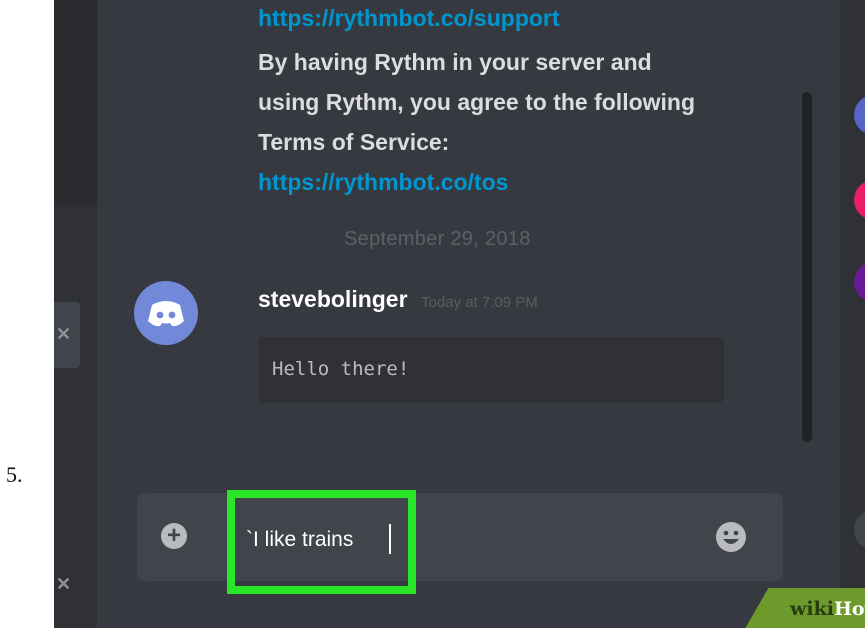 The image size is (865, 628). I want to click on wikihow-logo: wikiHow, so click(827, 609).